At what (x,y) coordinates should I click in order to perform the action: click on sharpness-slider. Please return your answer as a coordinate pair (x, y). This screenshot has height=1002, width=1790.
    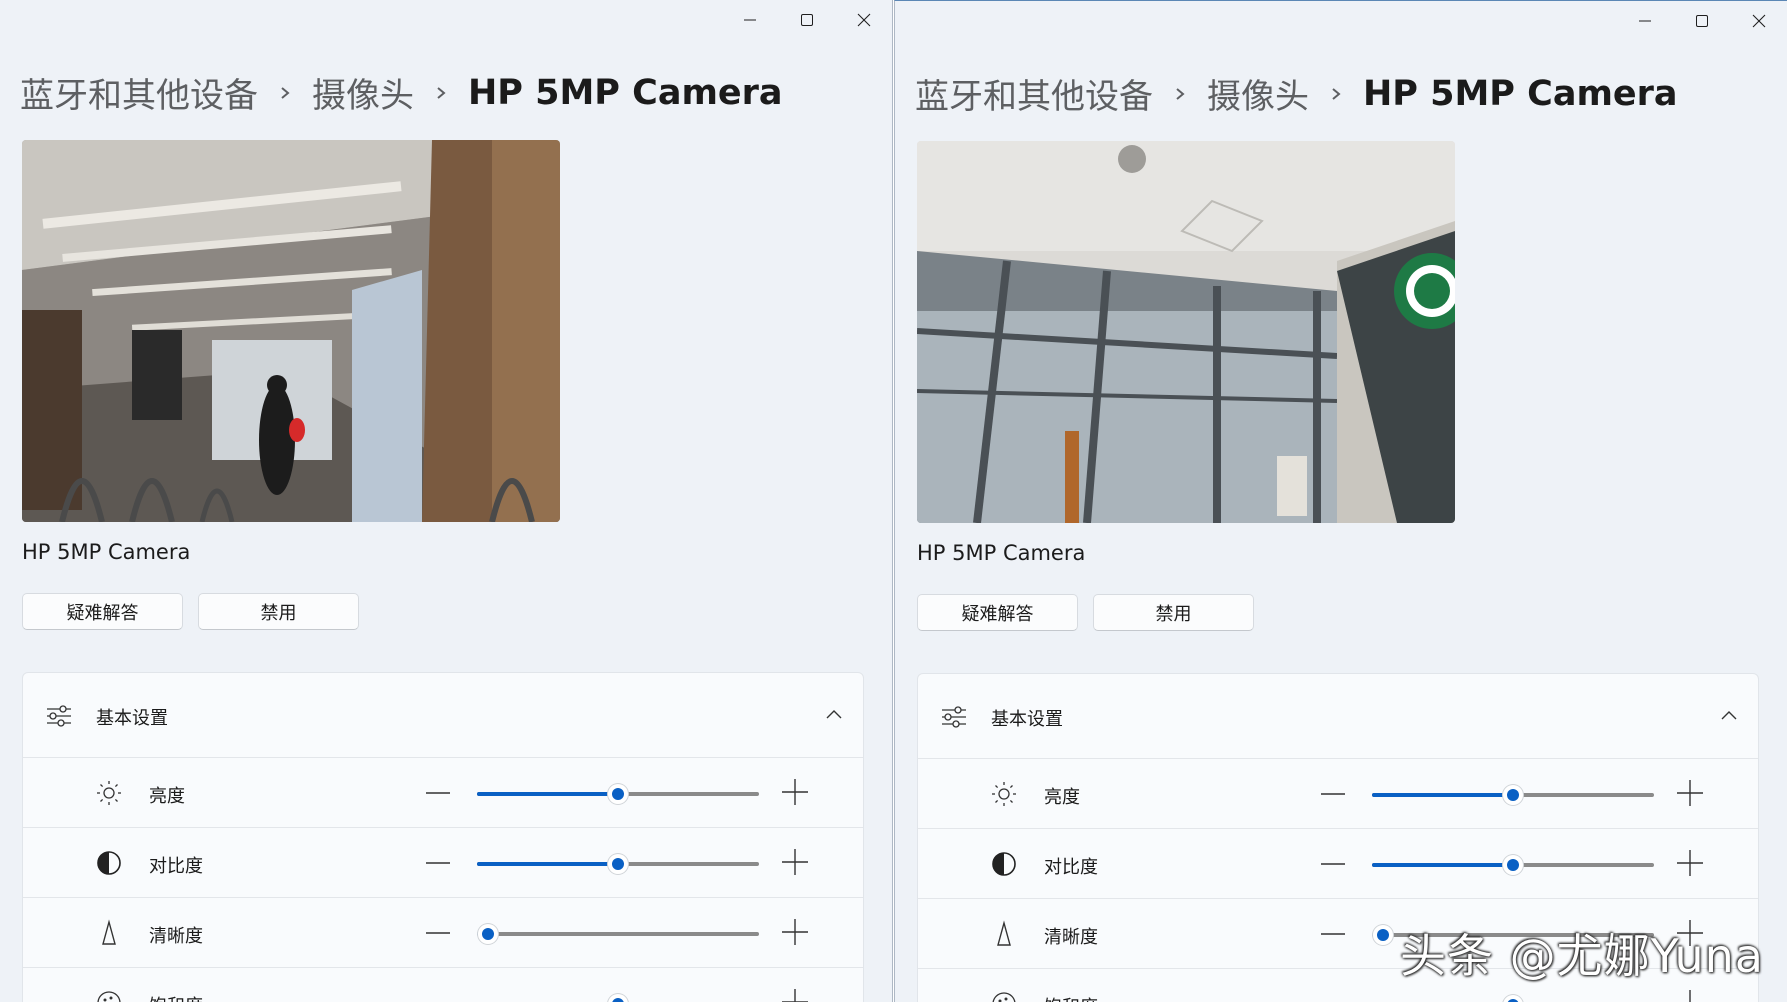
    Looking at the image, I should click on (618, 934).